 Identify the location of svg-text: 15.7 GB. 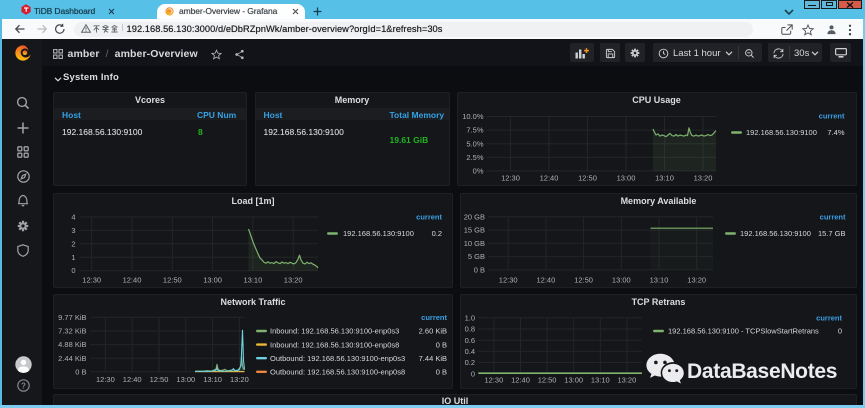
(832, 233).